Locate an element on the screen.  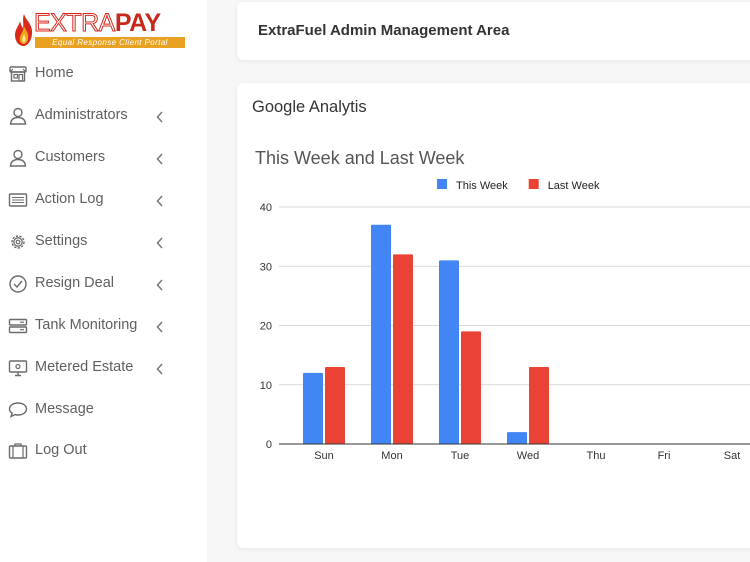
page-title: ExtraFuel Admin Management Area is located at coordinates (384, 30).